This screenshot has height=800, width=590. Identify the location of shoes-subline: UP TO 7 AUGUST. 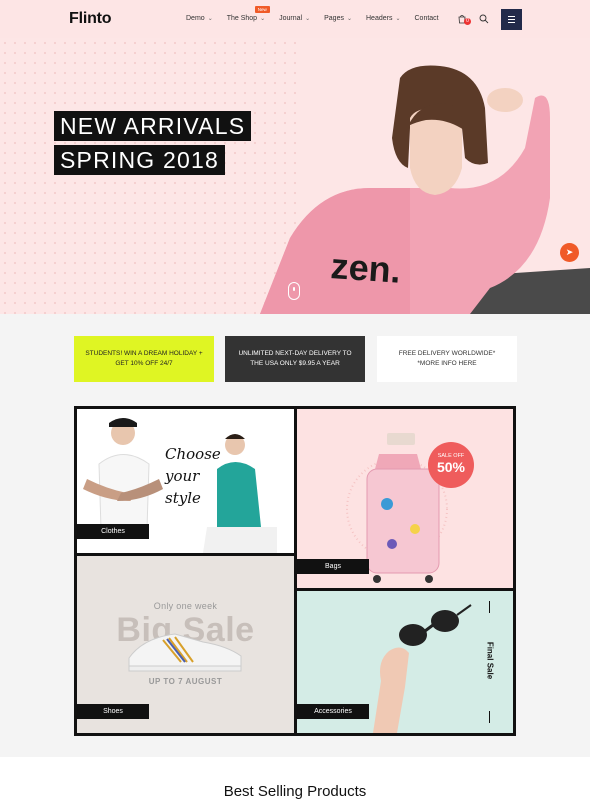
(185, 681).